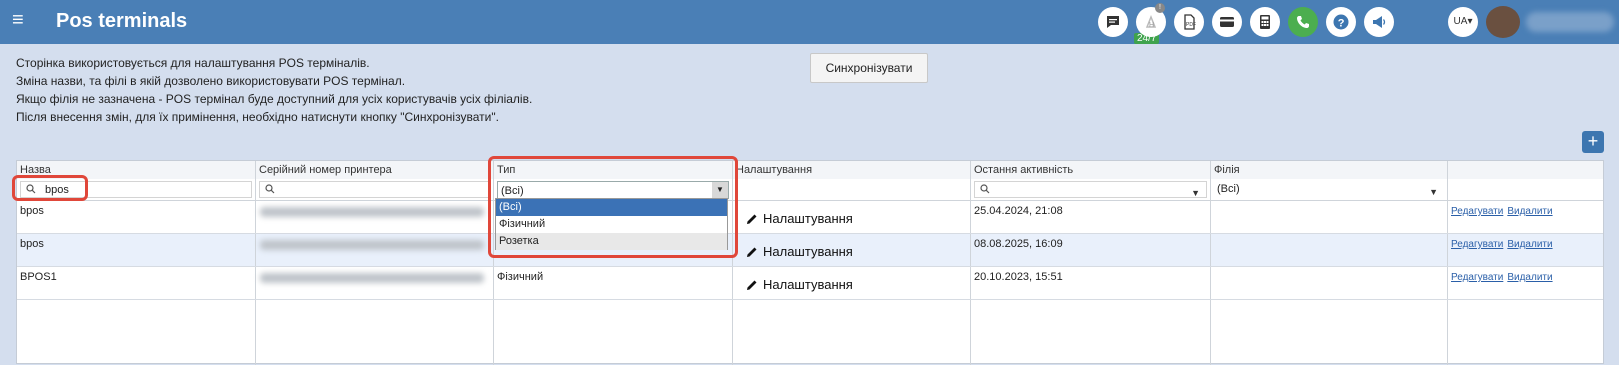  What do you see at coordinates (136, 283) in the screenshot?
I see `cell-name: BPOS1` at bounding box center [136, 283].